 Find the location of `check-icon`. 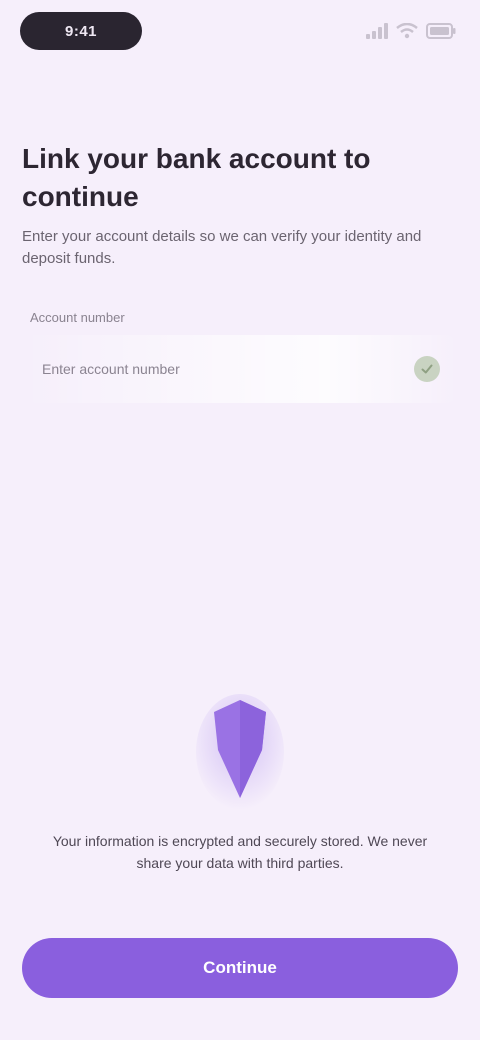

check-icon is located at coordinates (427, 369).